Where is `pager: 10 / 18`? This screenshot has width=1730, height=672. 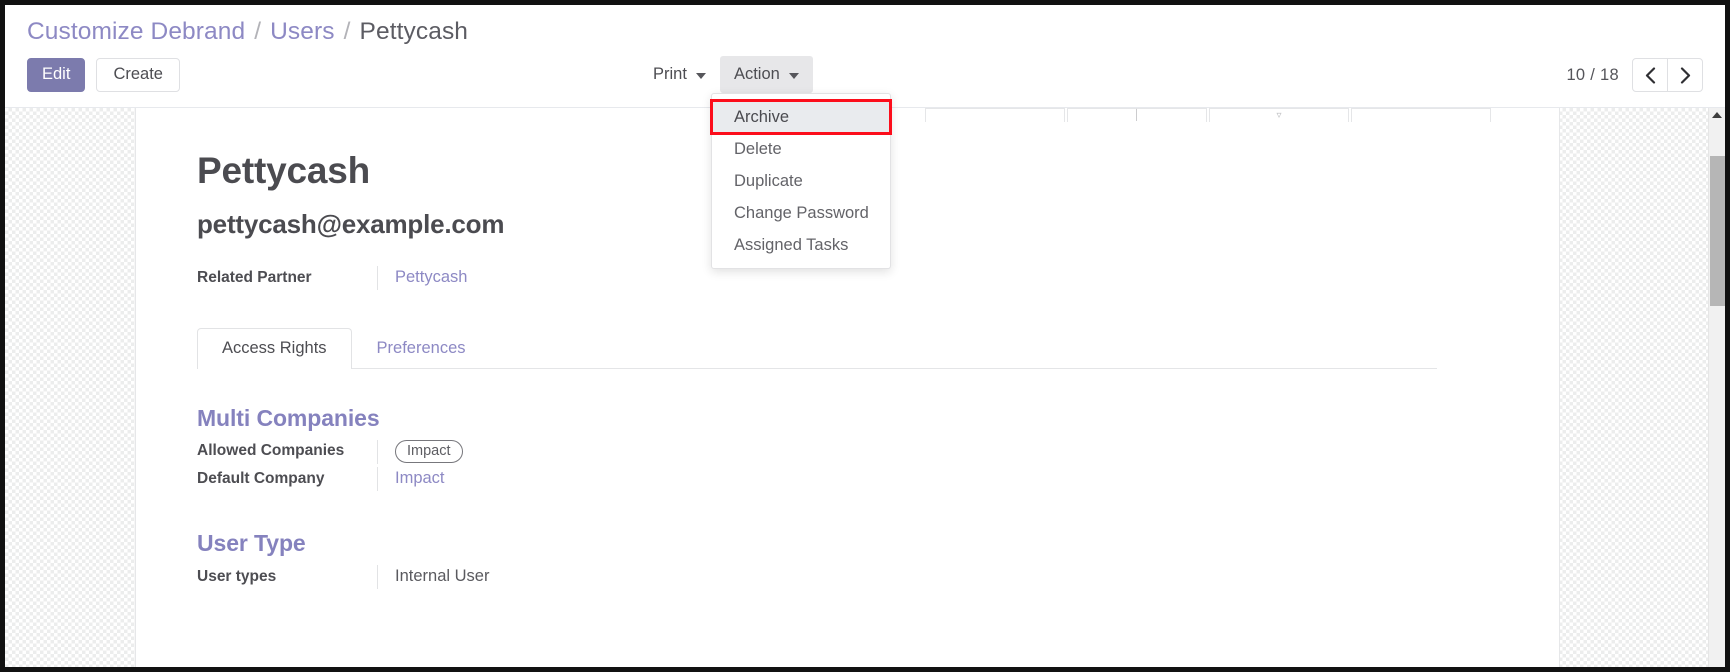 pager: 10 / 18 is located at coordinates (1634, 75).